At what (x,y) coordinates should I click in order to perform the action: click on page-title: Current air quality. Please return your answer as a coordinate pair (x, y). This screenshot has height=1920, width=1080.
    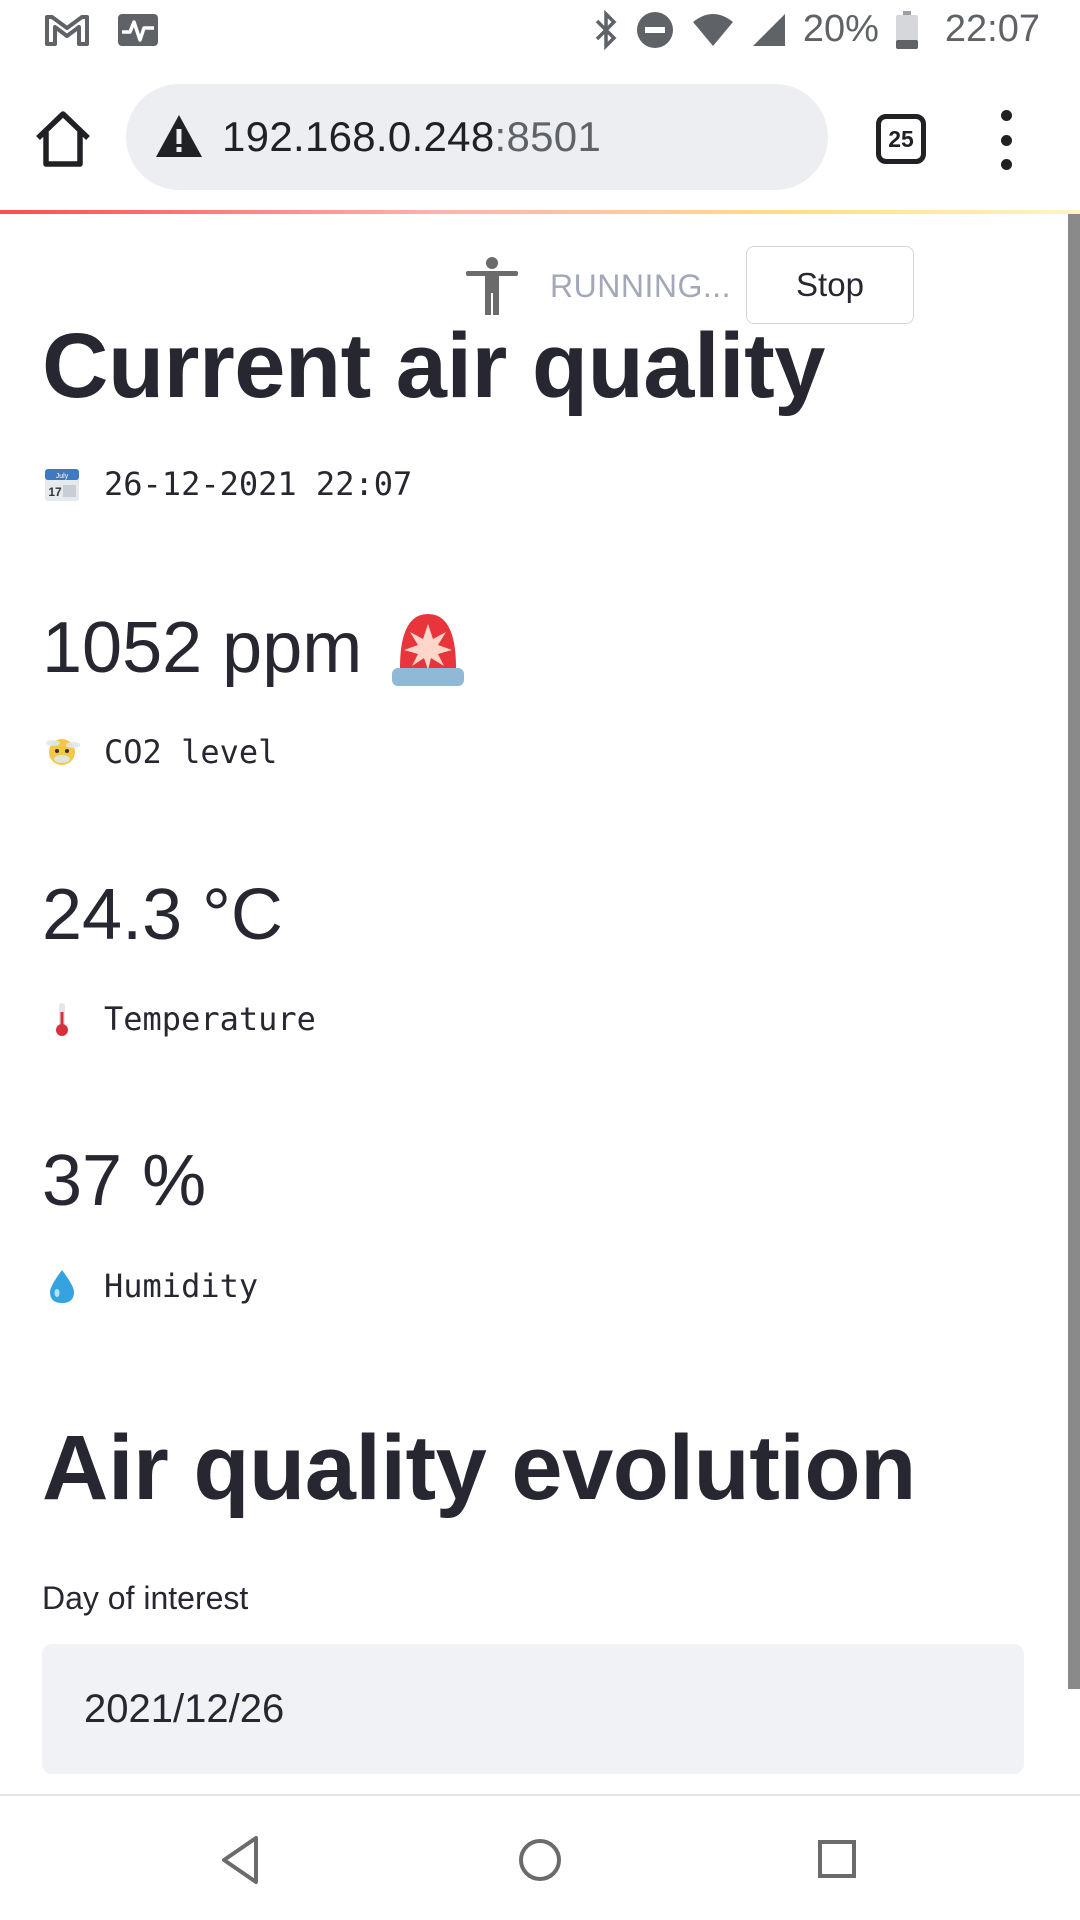
    Looking at the image, I should click on (433, 366).